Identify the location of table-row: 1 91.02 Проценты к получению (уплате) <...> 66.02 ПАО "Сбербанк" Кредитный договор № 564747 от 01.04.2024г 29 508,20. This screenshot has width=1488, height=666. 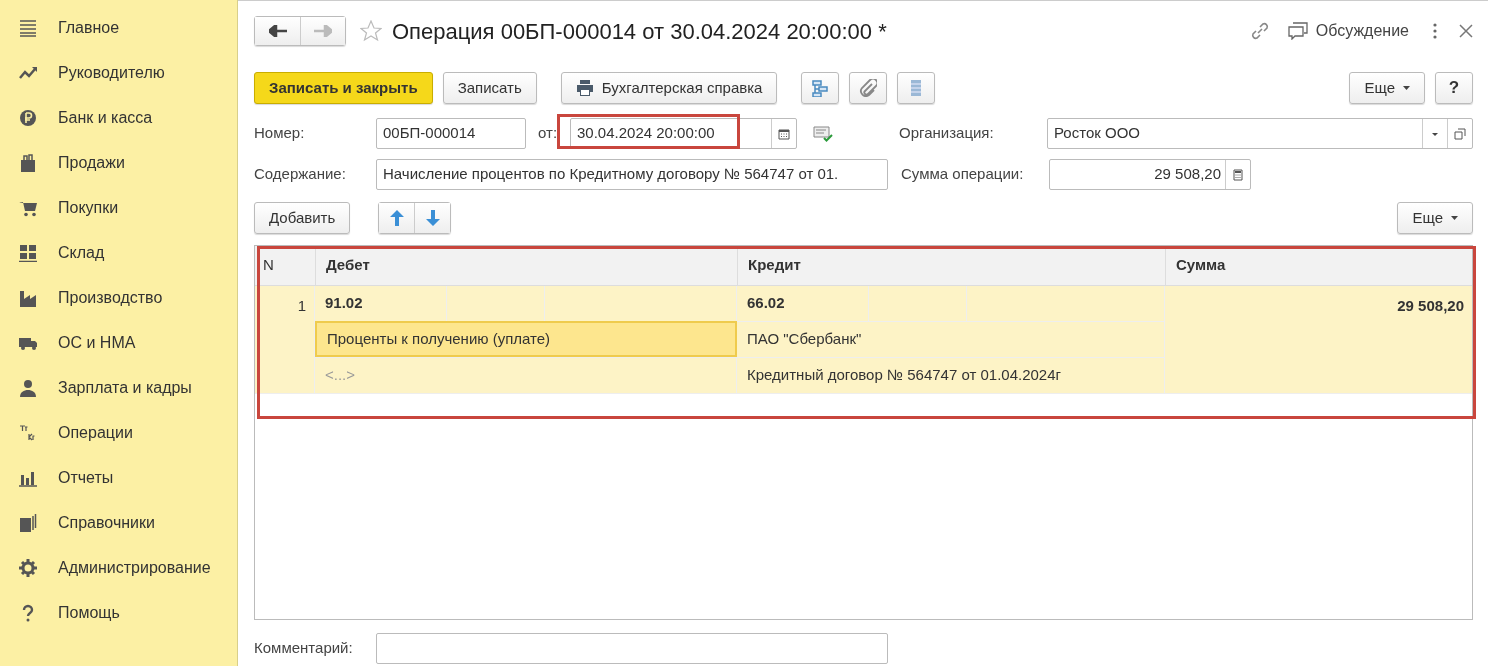
(863, 340).